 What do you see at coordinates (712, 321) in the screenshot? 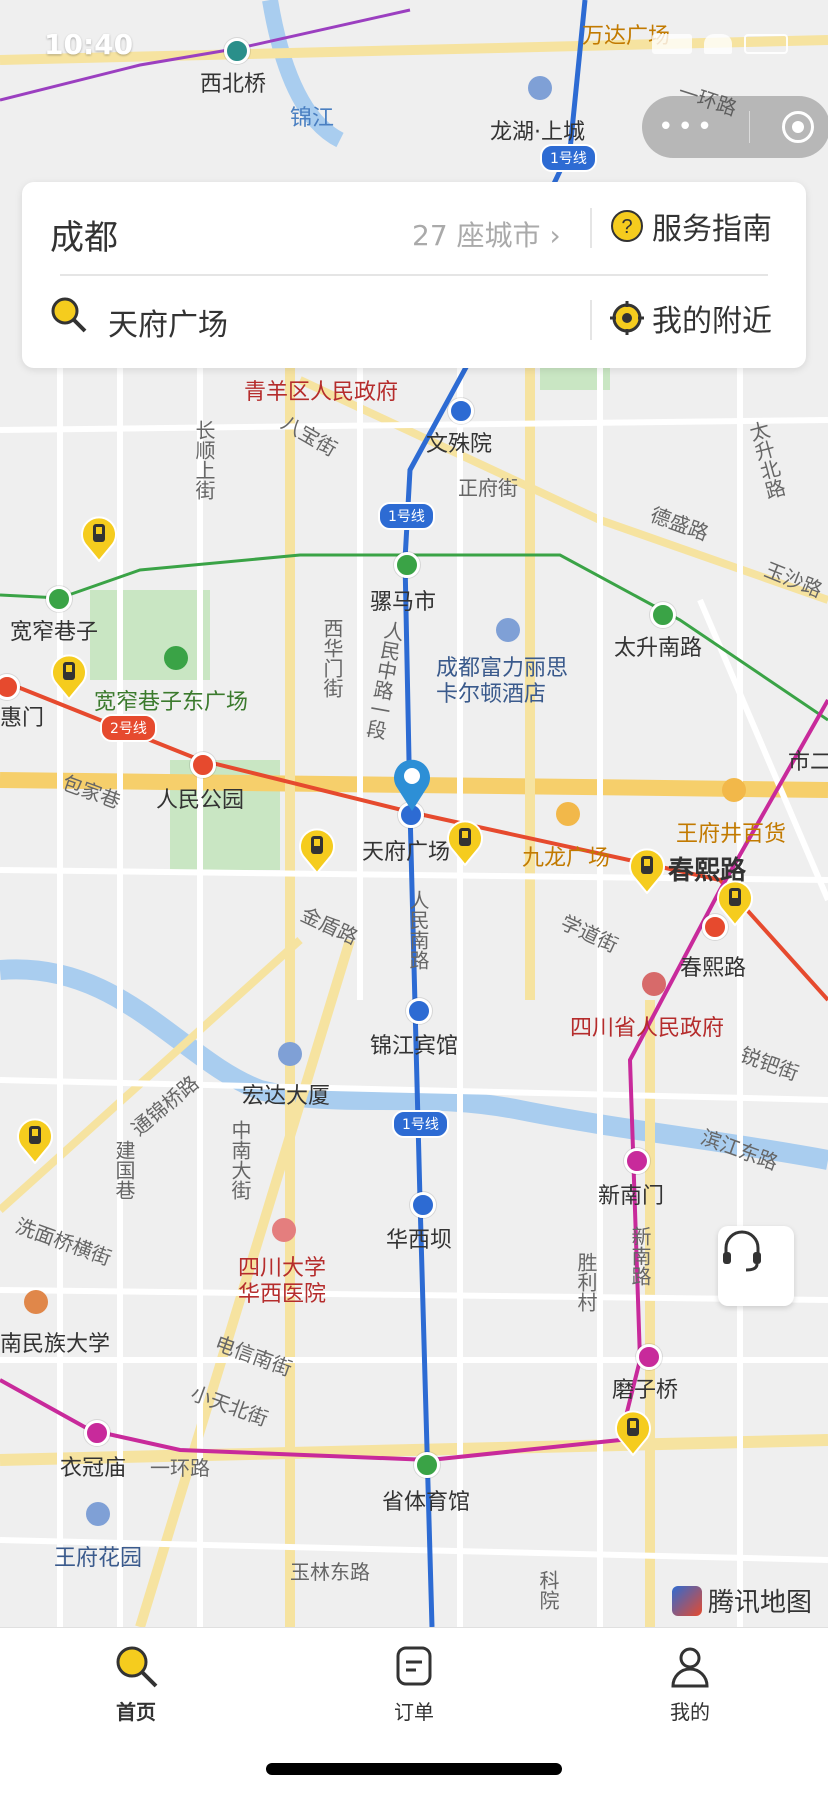
I see `nearby-label: 我的附近` at bounding box center [712, 321].